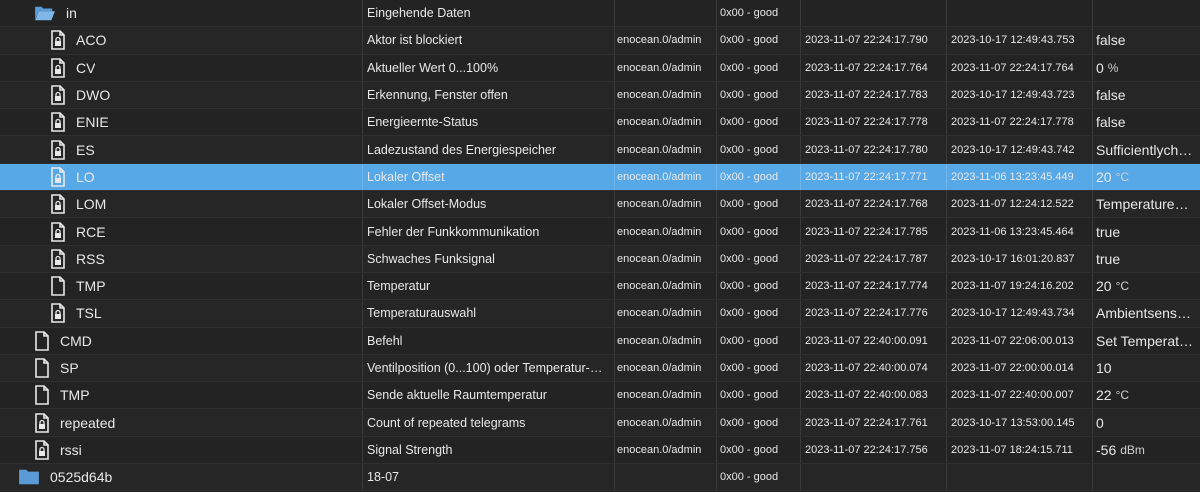 Image resolution: width=1200 pixels, height=492 pixels. What do you see at coordinates (1146, 368) in the screenshot?
I see `value-cell: 10` at bounding box center [1146, 368].